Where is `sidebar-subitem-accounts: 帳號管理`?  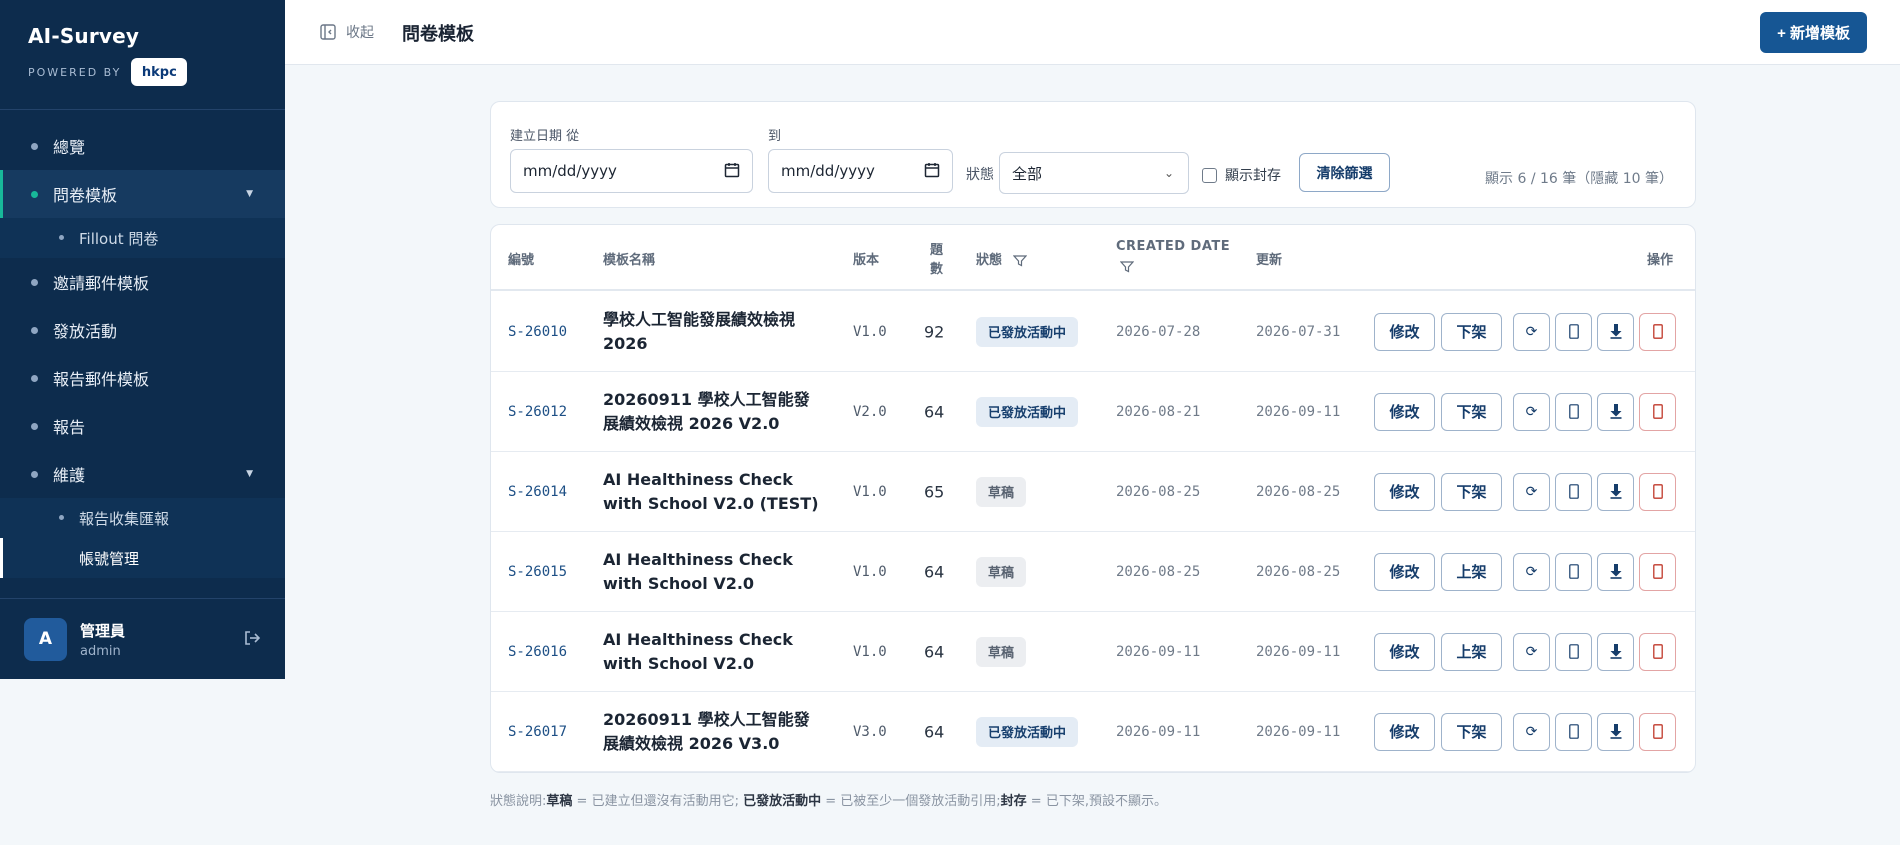 sidebar-subitem-accounts: 帳號管理 is located at coordinates (142, 558).